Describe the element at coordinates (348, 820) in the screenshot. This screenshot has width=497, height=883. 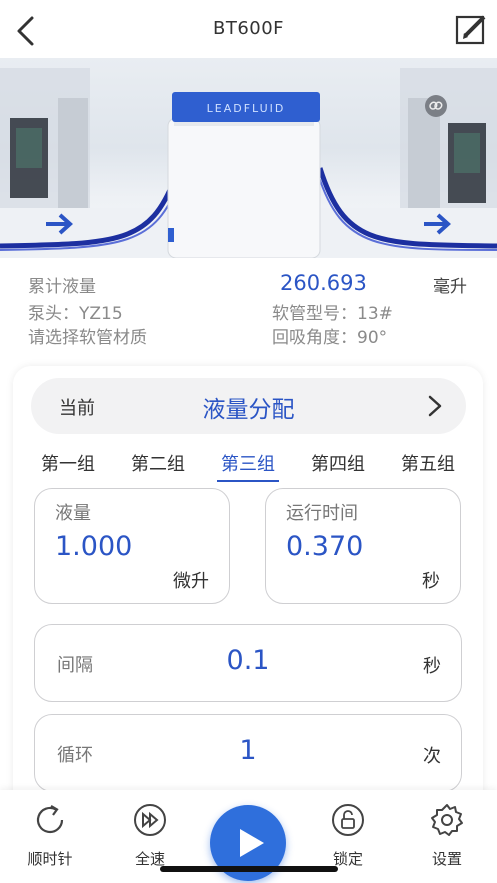
I see `unlock-icon` at that location.